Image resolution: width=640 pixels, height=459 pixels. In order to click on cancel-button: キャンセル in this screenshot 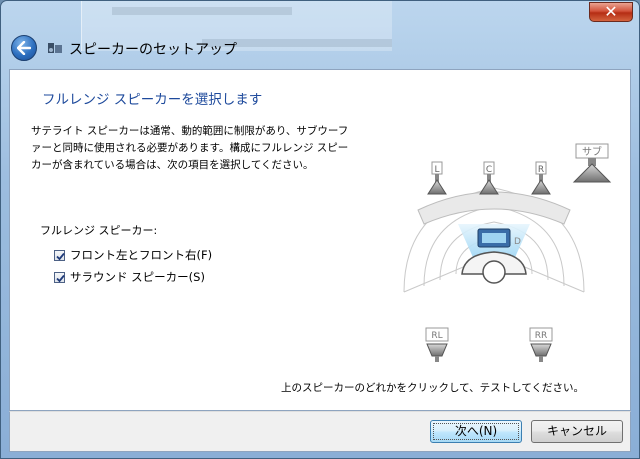, I will do `click(577, 431)`.